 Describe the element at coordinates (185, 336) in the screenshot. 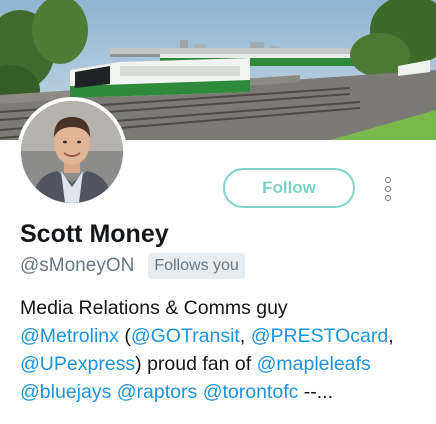

I see `mention-gotransit: @GOTransit` at that location.